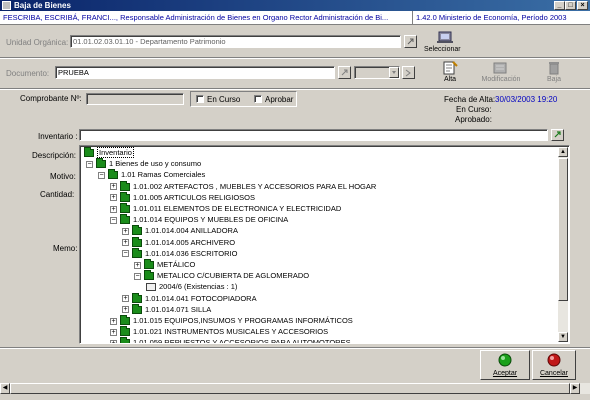 This screenshot has height=400, width=590. I want to click on documento-label: Documento:, so click(28, 73).